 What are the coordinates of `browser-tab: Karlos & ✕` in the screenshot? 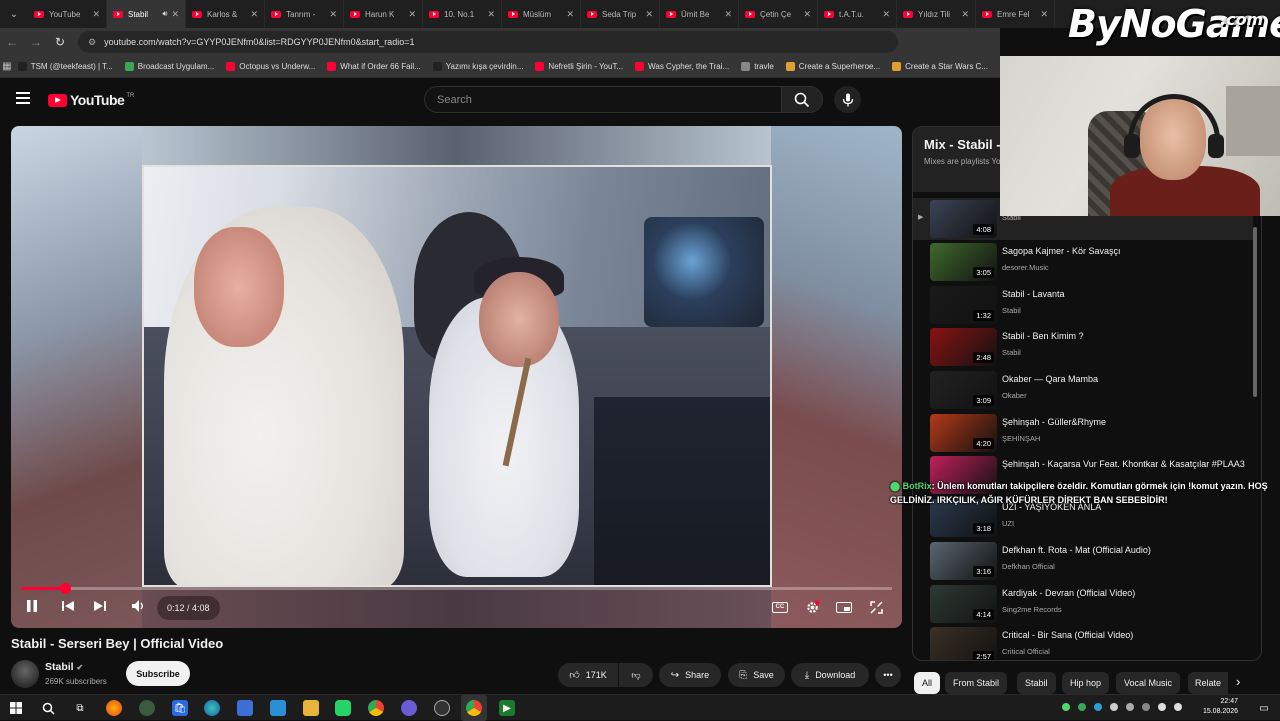 It's located at (225, 14).